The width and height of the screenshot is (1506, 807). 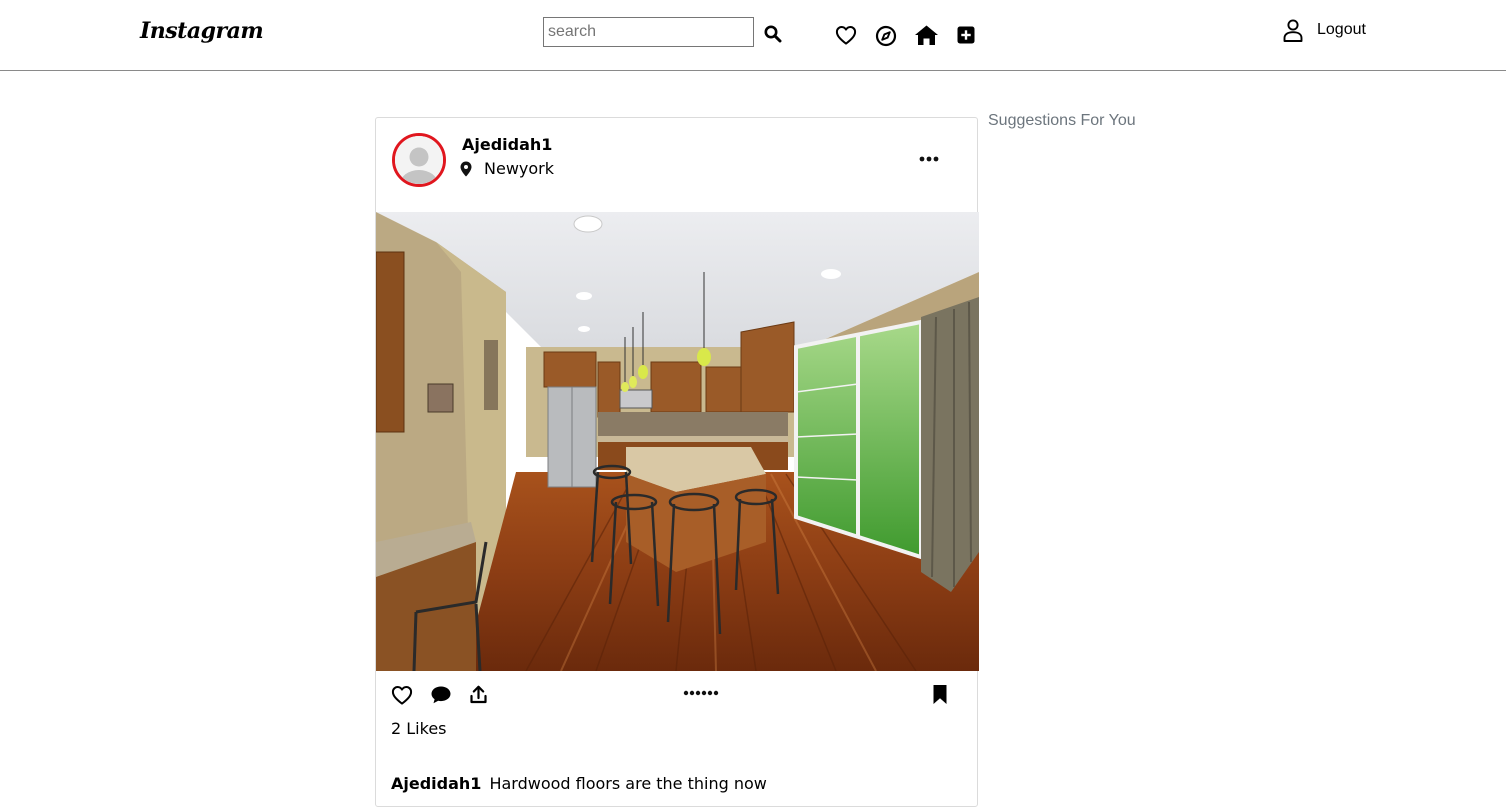 I want to click on like-icon, so click(x=402, y=695).